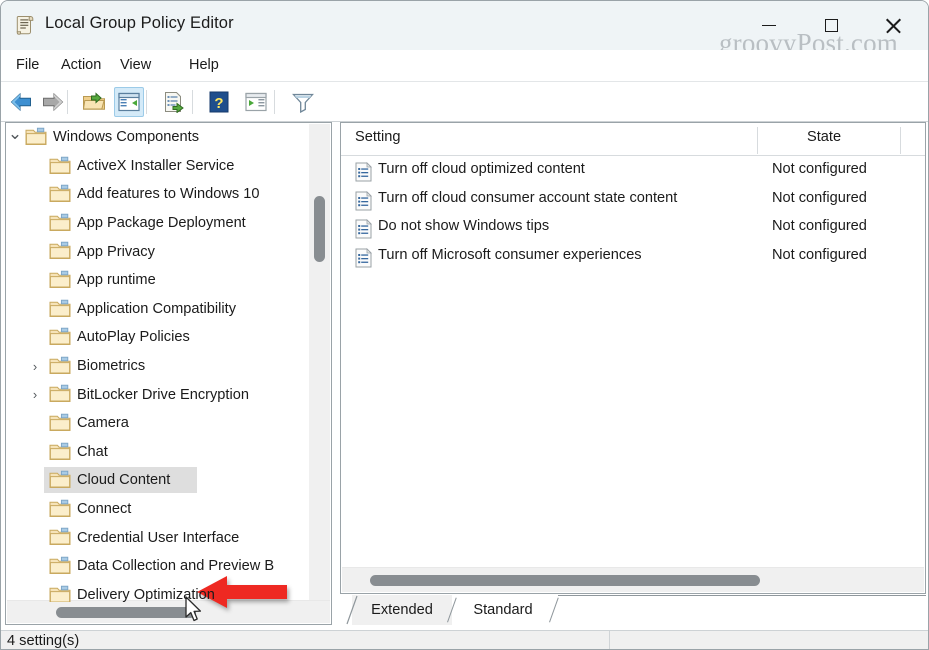 This screenshot has height=650, width=929. Describe the element at coordinates (157, 251) in the screenshot. I see `tree-item-app-privacy: App Privacy` at that location.